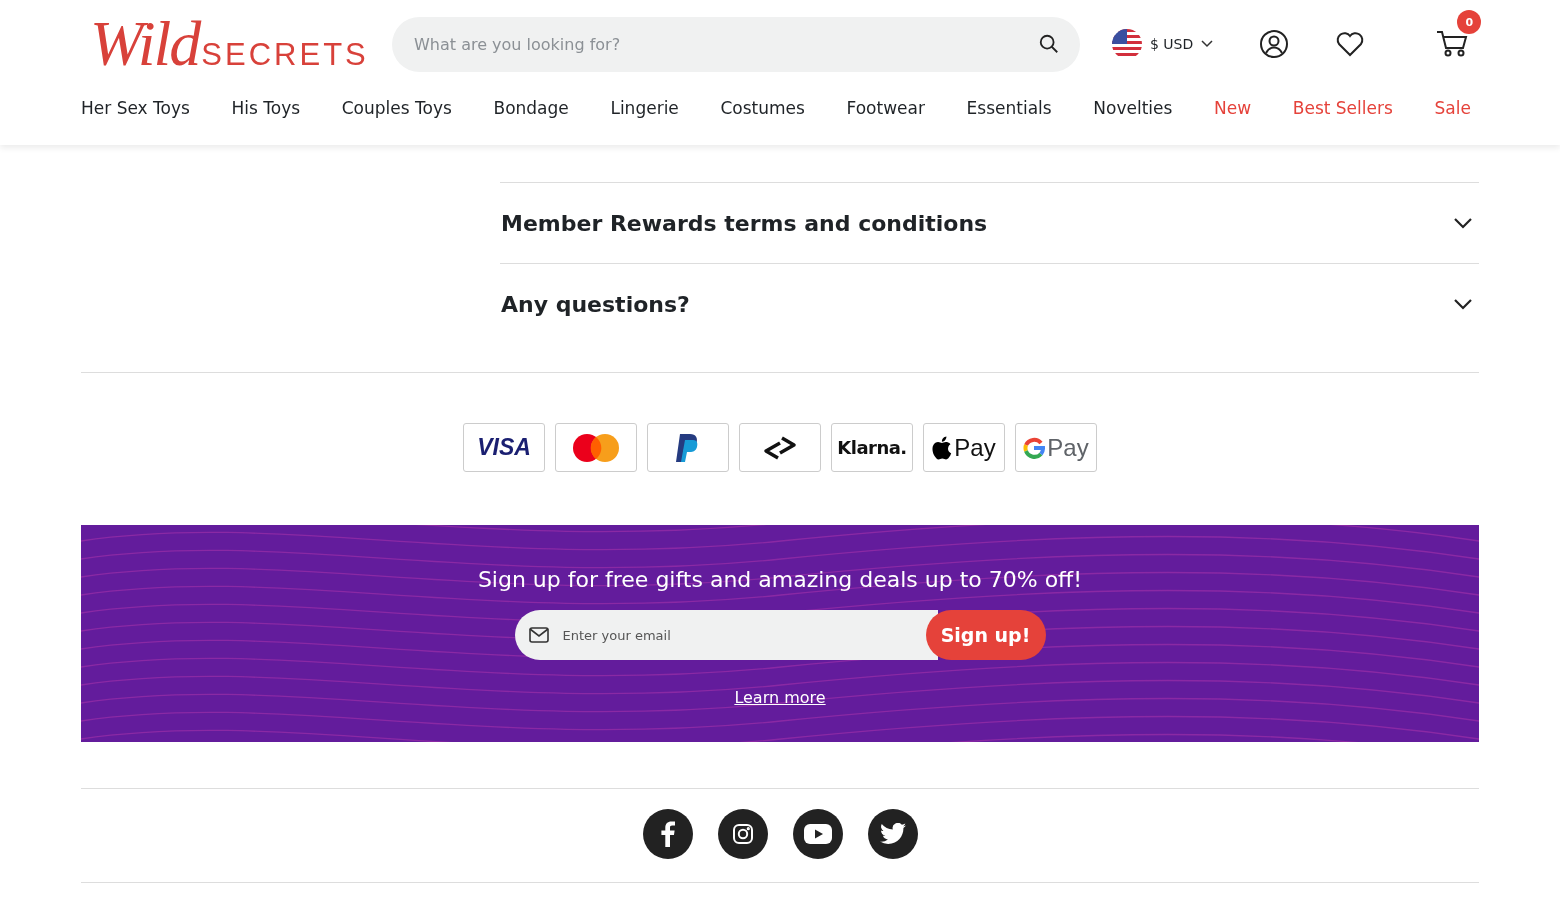 The image size is (1560, 919). What do you see at coordinates (538, 635) in the screenshot?
I see `mail-icon` at bounding box center [538, 635].